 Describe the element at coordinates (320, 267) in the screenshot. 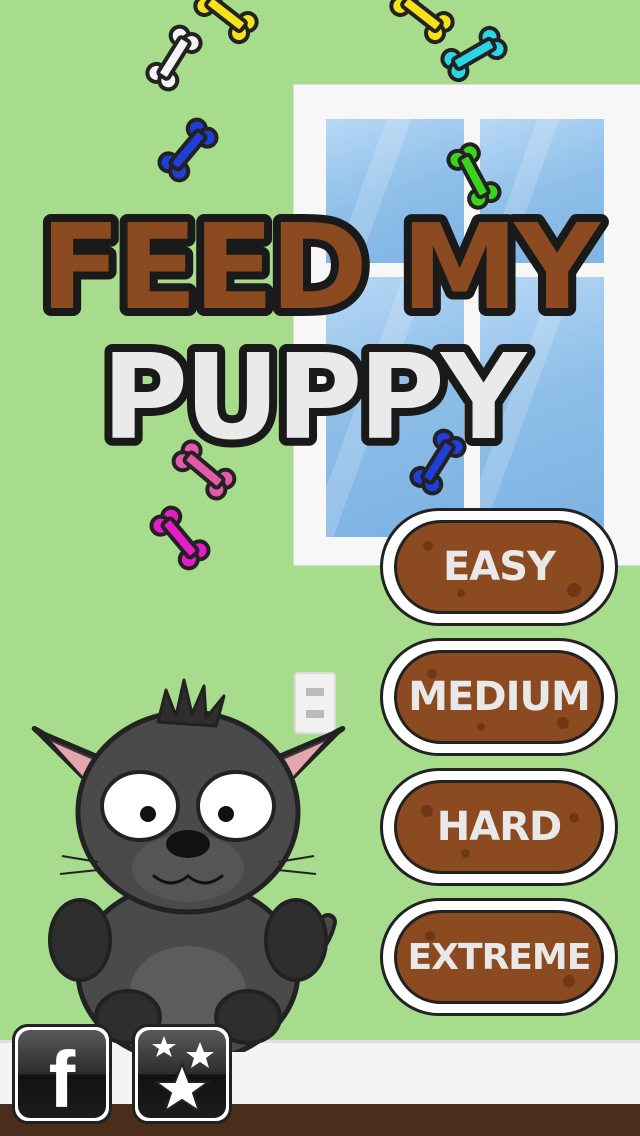

I see `title-line1: FEED MY` at that location.